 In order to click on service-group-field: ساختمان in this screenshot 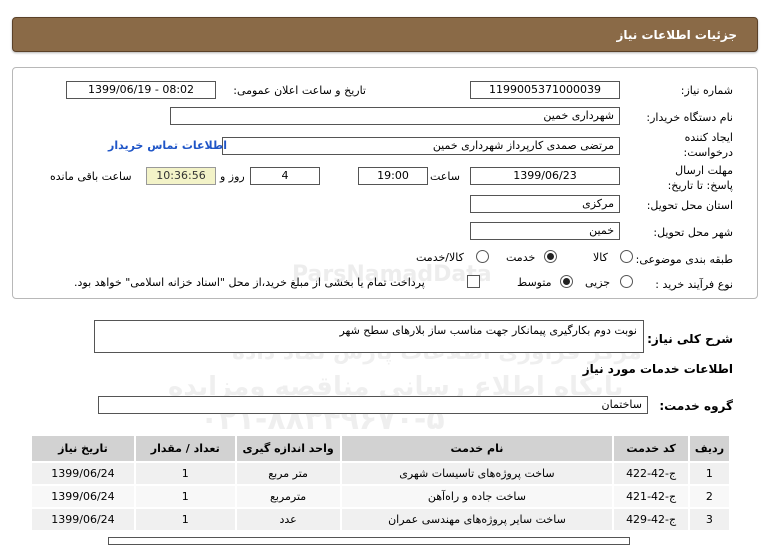, I will do `click(373, 405)`.